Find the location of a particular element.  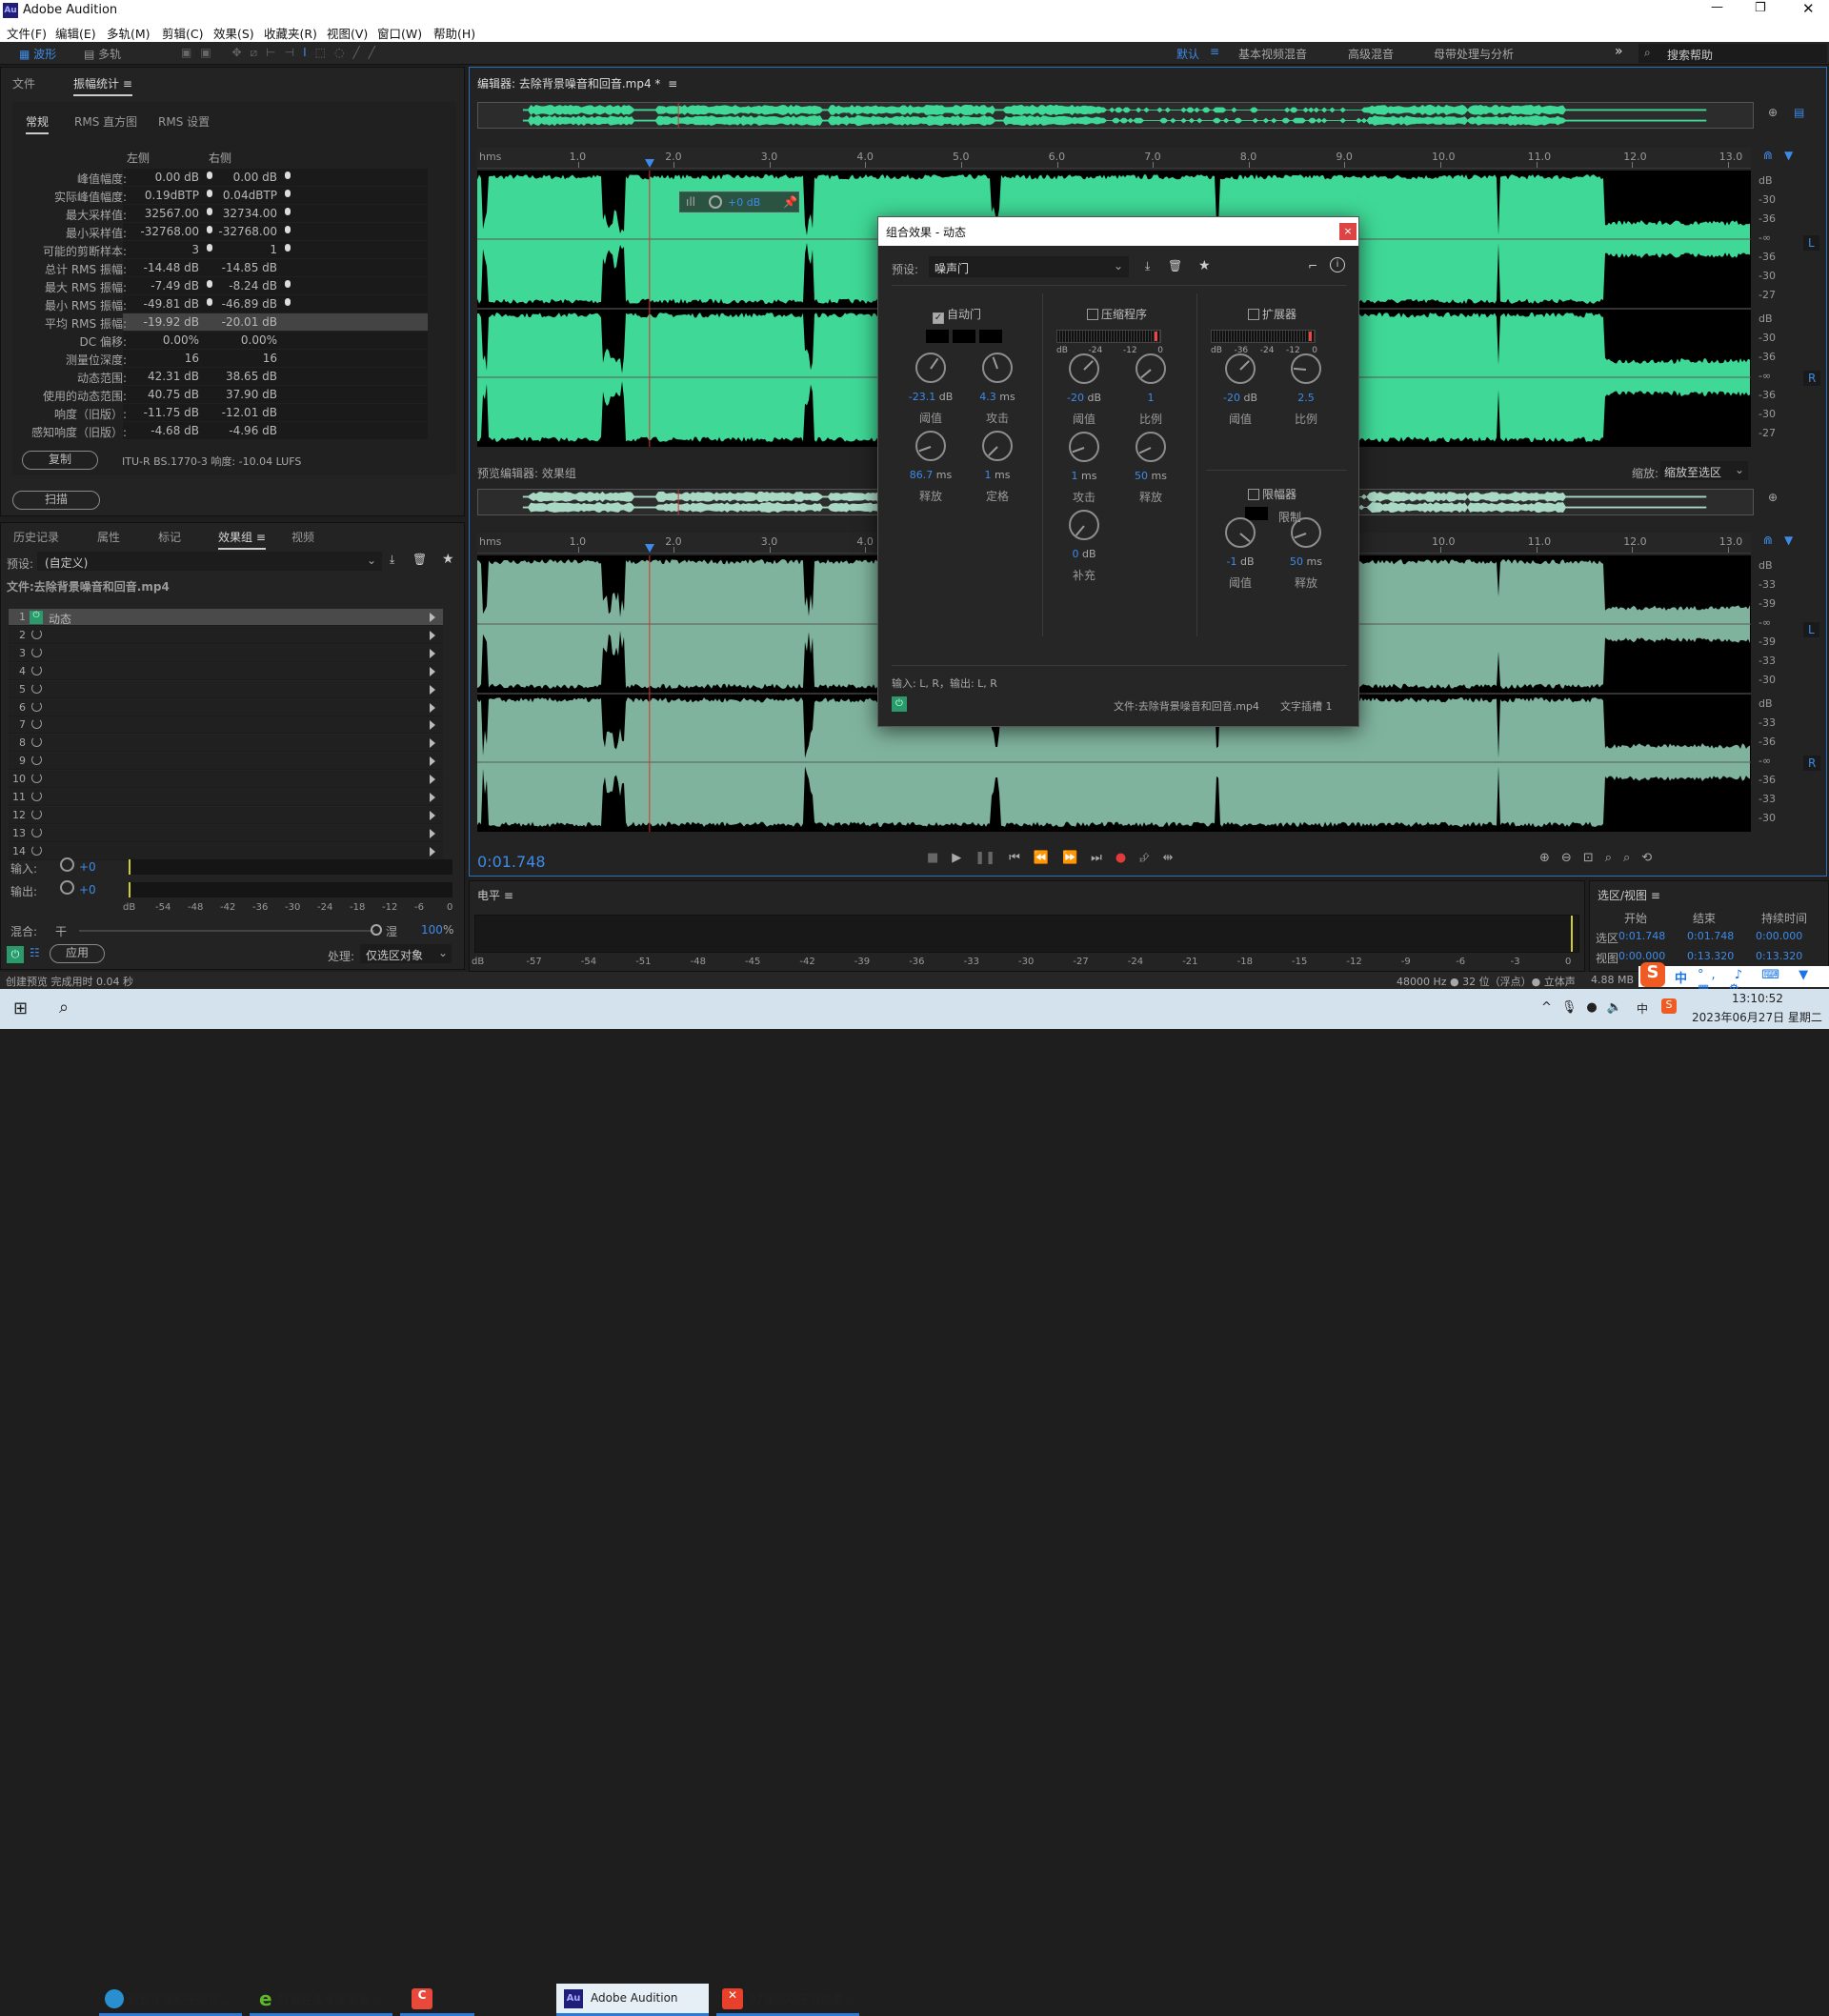

preview-channel-l: L is located at coordinates (1811, 629).